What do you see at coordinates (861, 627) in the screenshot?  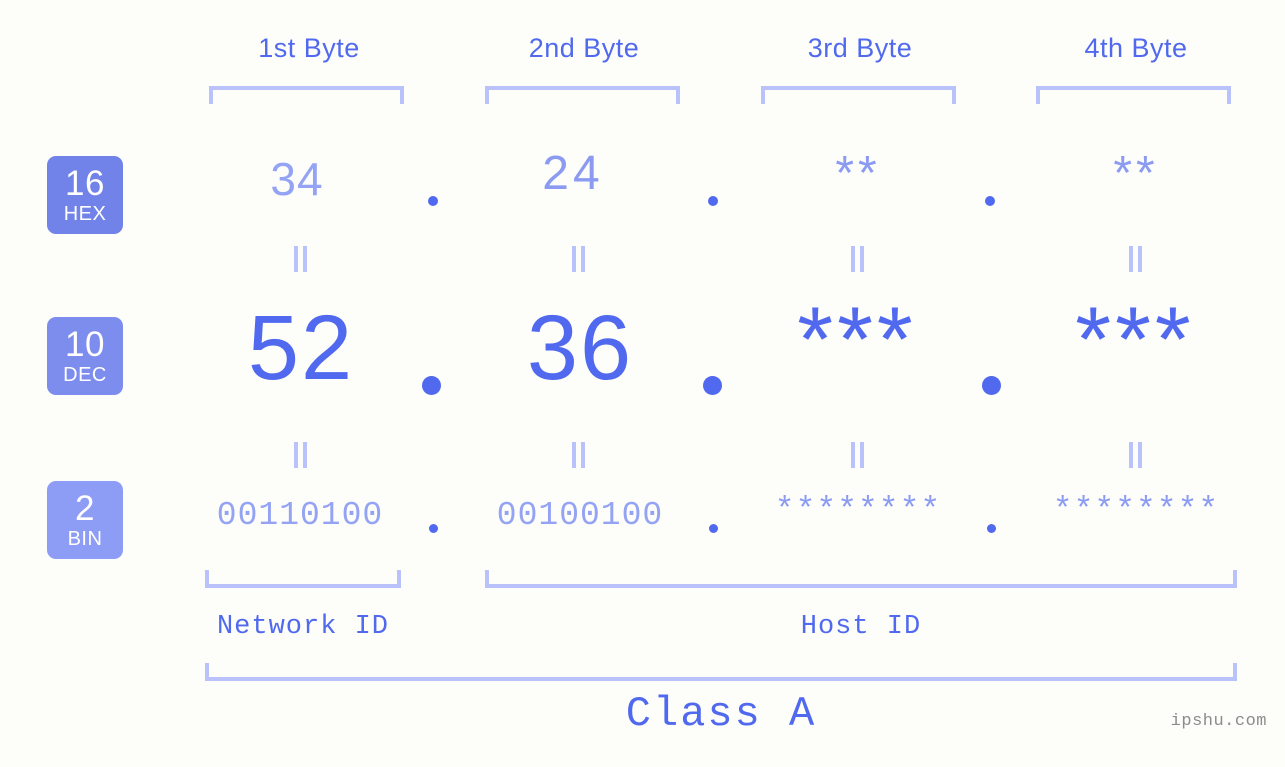 I see `host-id-label: Host ID` at bounding box center [861, 627].